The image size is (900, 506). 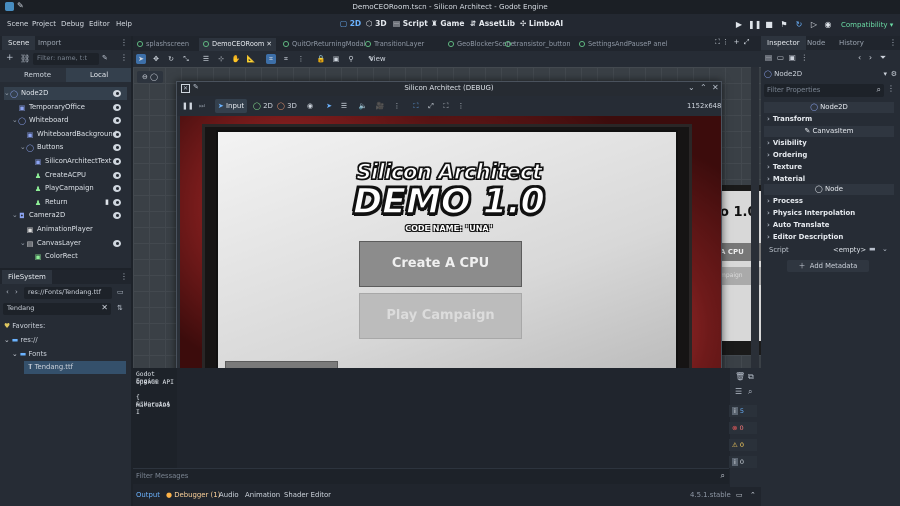 I want to click on play-campaign-button: Play Campaign, so click(x=440, y=316).